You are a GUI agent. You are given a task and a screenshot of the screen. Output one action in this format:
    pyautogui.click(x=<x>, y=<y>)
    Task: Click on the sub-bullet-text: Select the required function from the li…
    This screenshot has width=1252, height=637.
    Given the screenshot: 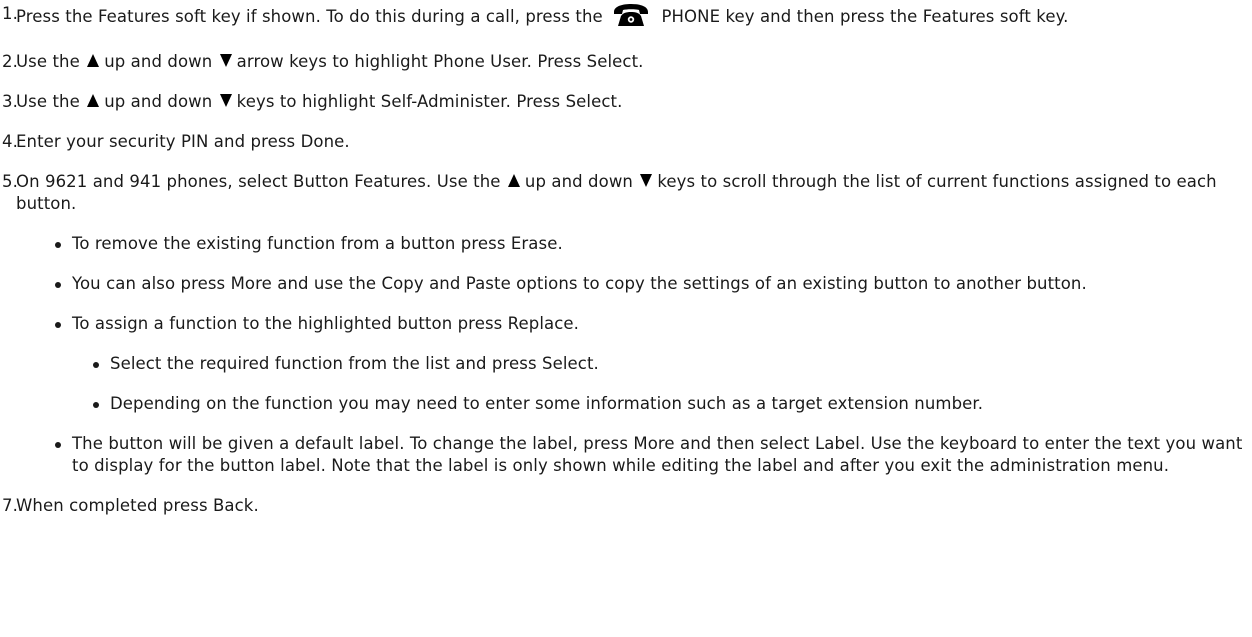 What is the action you would take?
    pyautogui.click(x=354, y=363)
    